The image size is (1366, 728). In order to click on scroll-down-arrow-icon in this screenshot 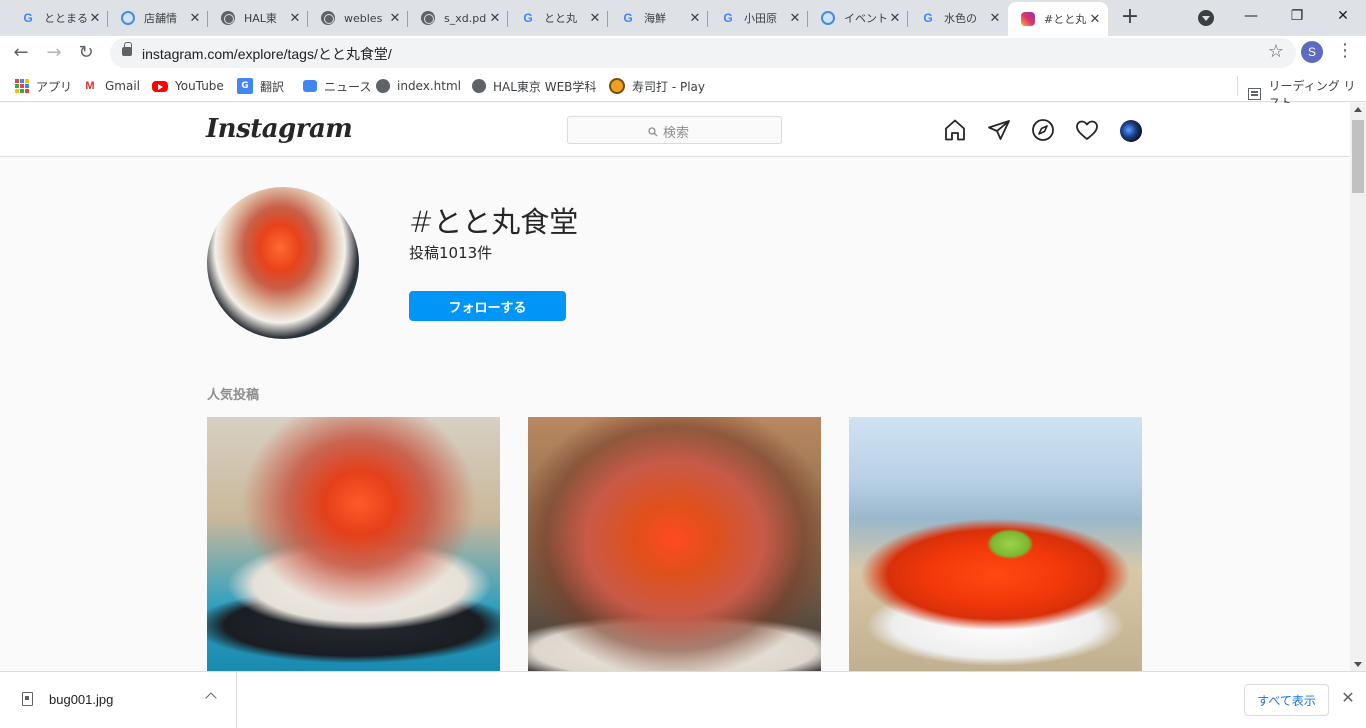, I will do `click(1358, 664)`.